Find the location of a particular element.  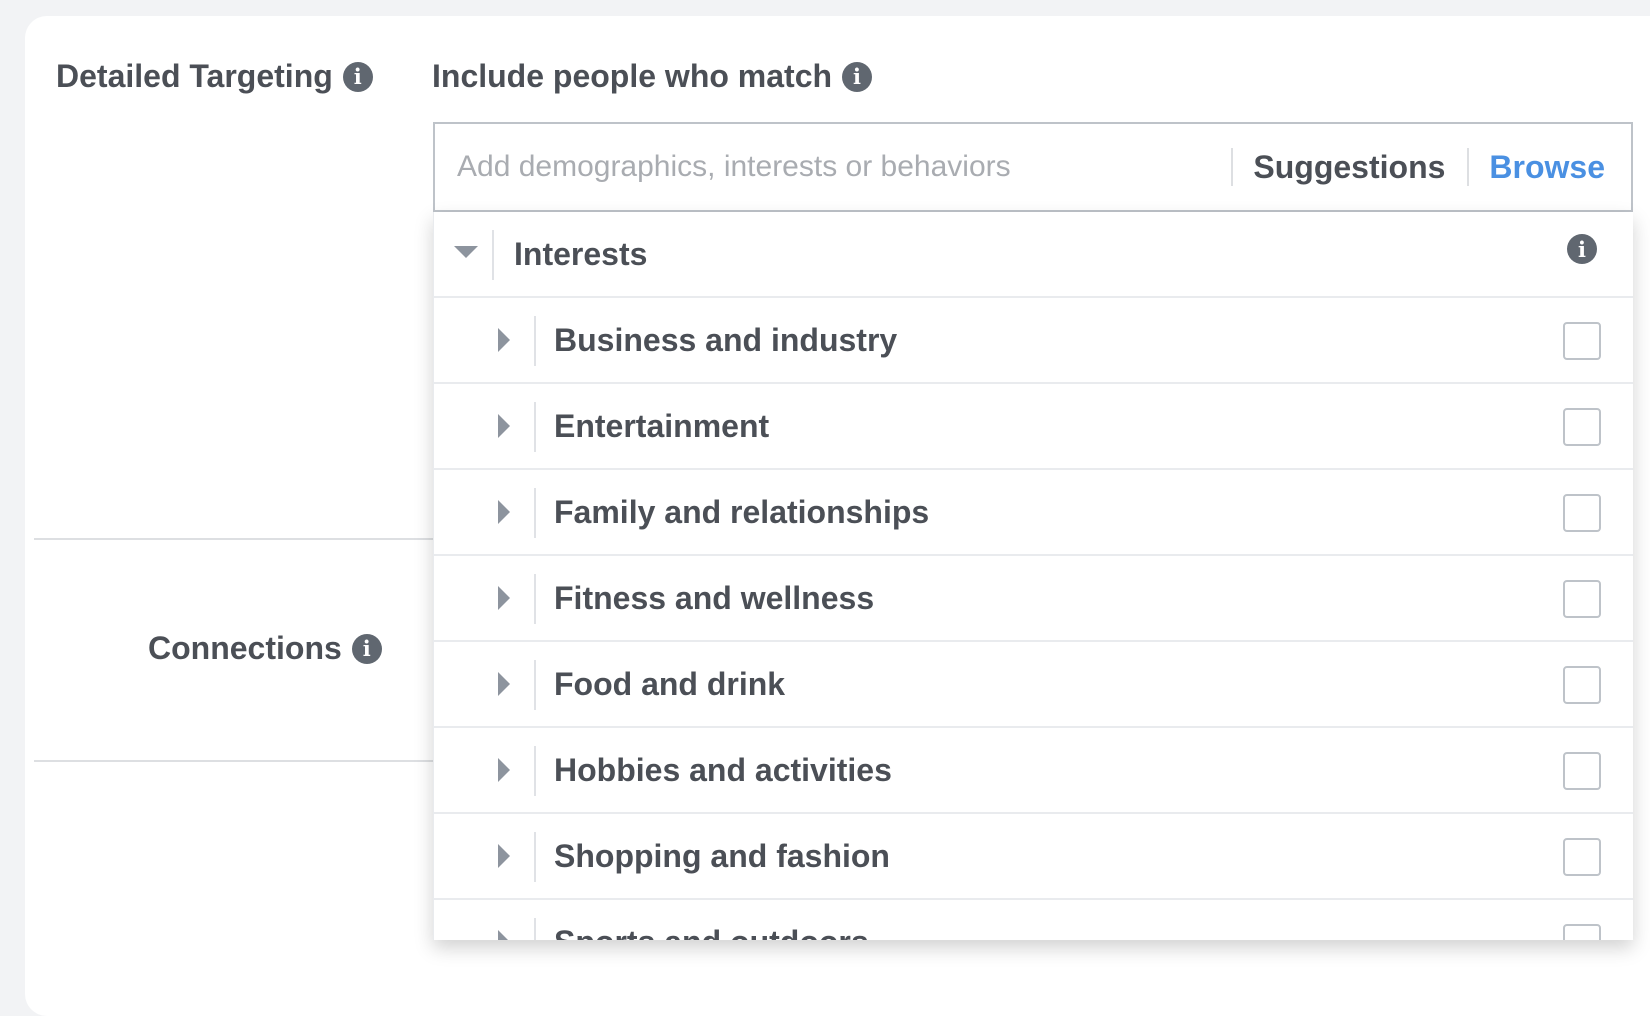

connections-label: Connections i is located at coordinates (265, 648).